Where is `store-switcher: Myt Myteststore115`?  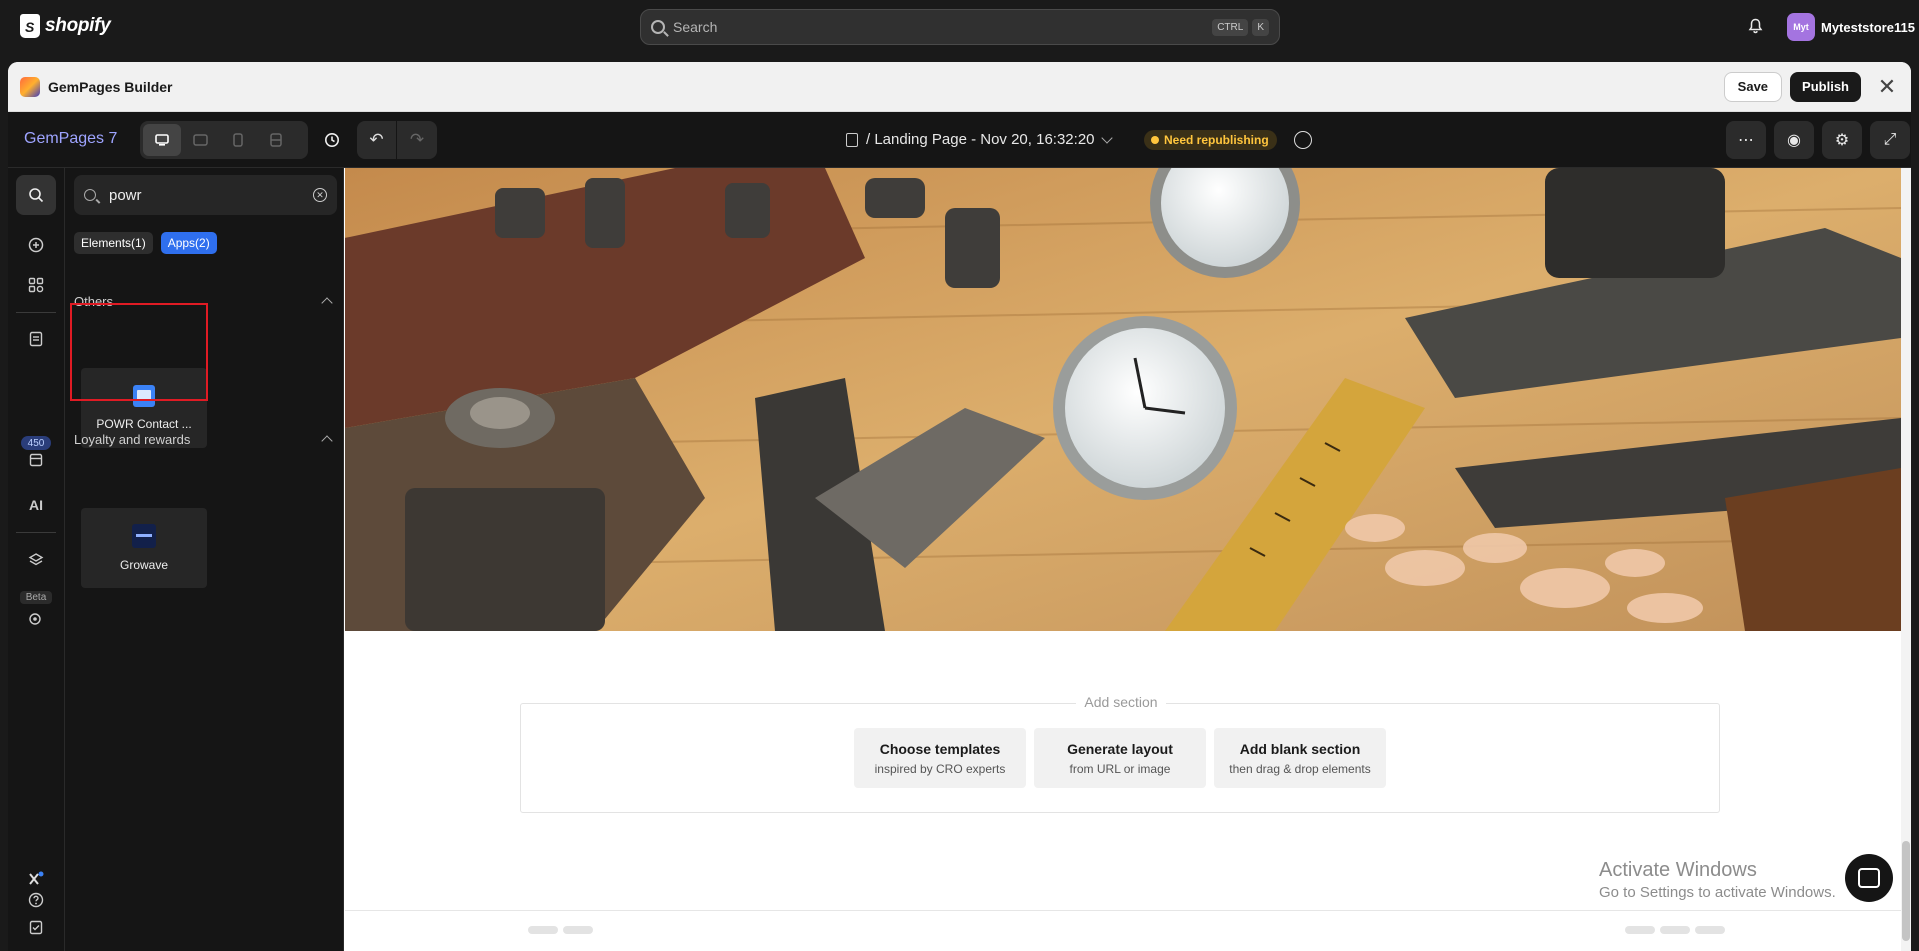
store-switcher: Myt Myteststore115 is located at coordinates (1851, 27).